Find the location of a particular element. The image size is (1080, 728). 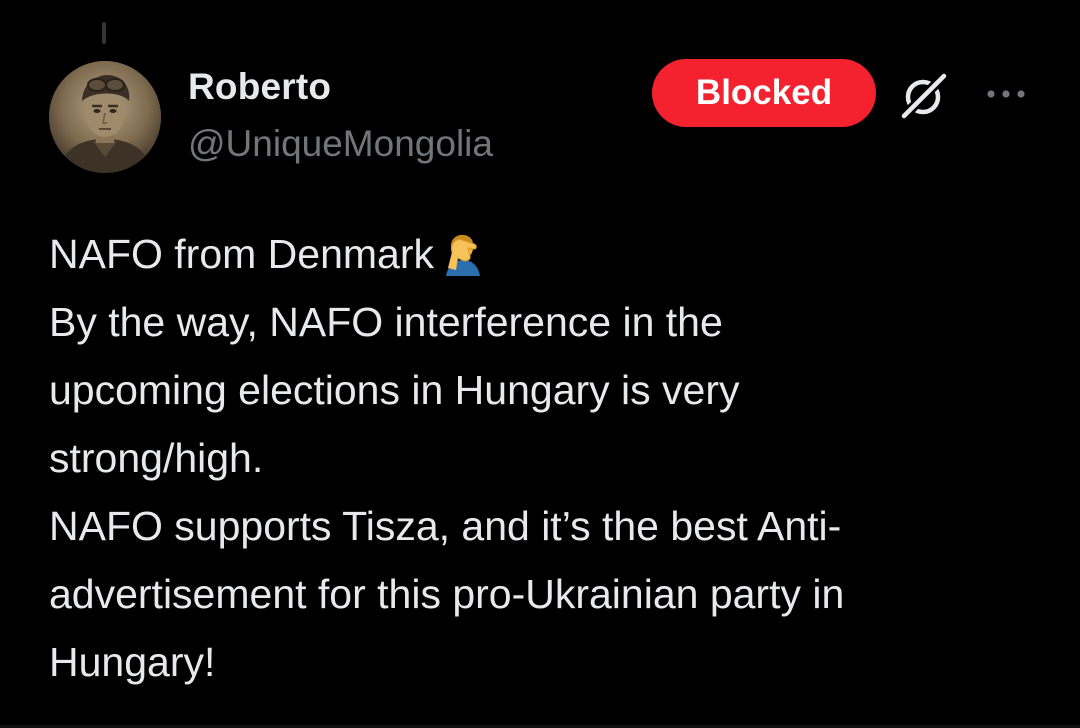

face-palm-emoji-icon is located at coordinates (463, 252).